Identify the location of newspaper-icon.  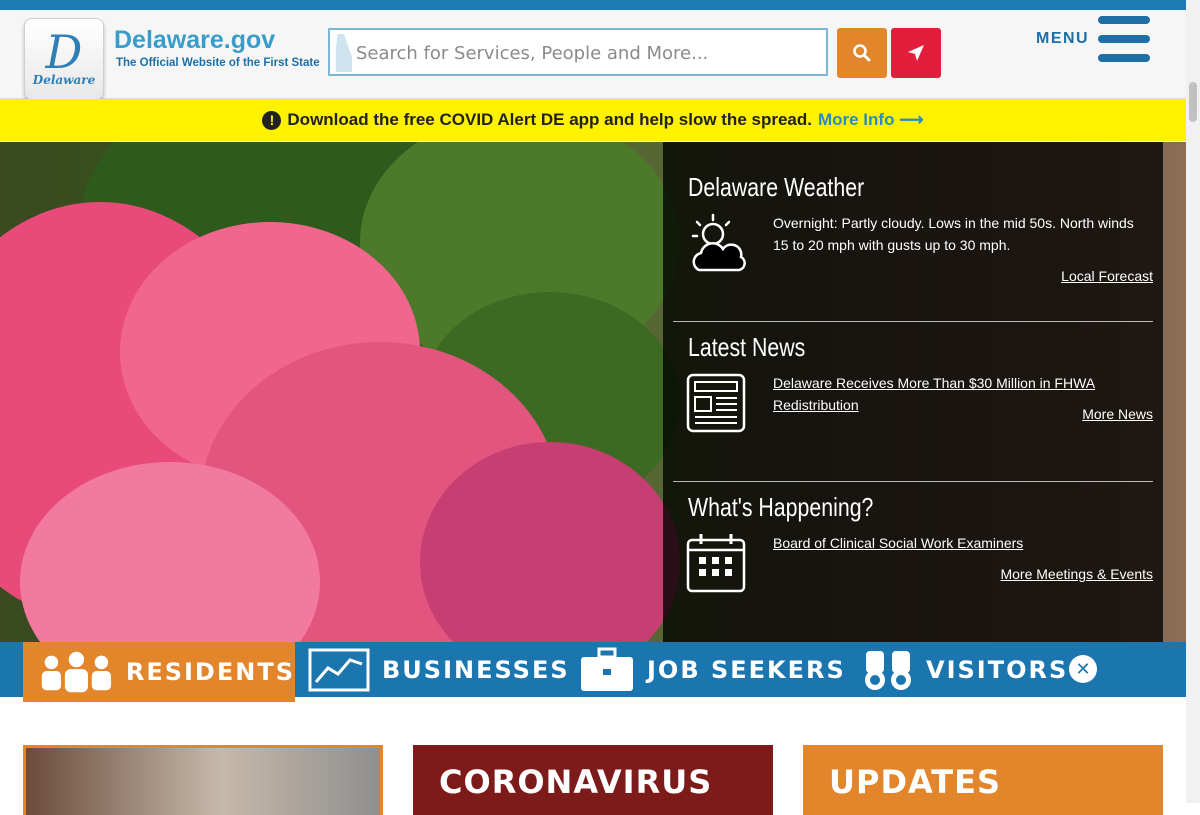
(716, 403).